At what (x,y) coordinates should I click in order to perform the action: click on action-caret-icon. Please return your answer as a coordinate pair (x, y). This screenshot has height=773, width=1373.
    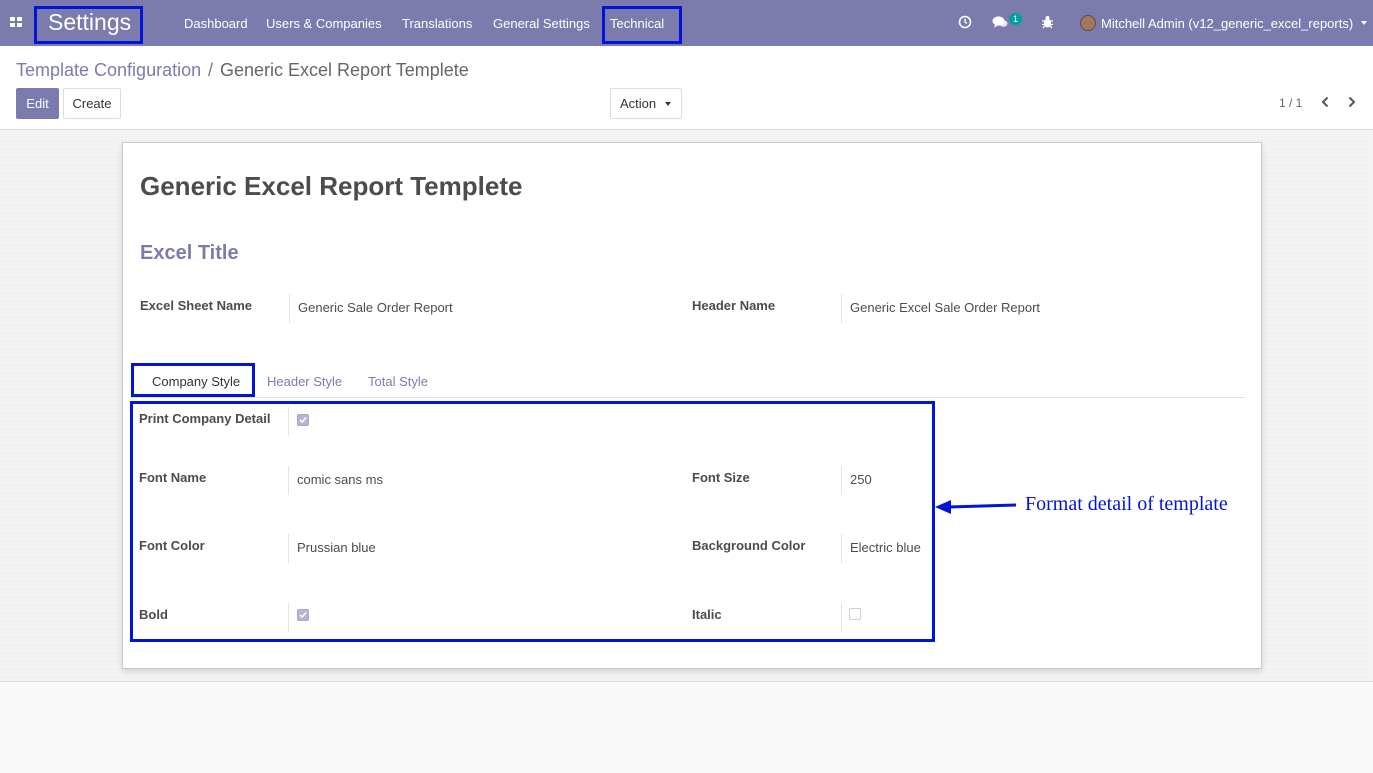
    Looking at the image, I should click on (668, 104).